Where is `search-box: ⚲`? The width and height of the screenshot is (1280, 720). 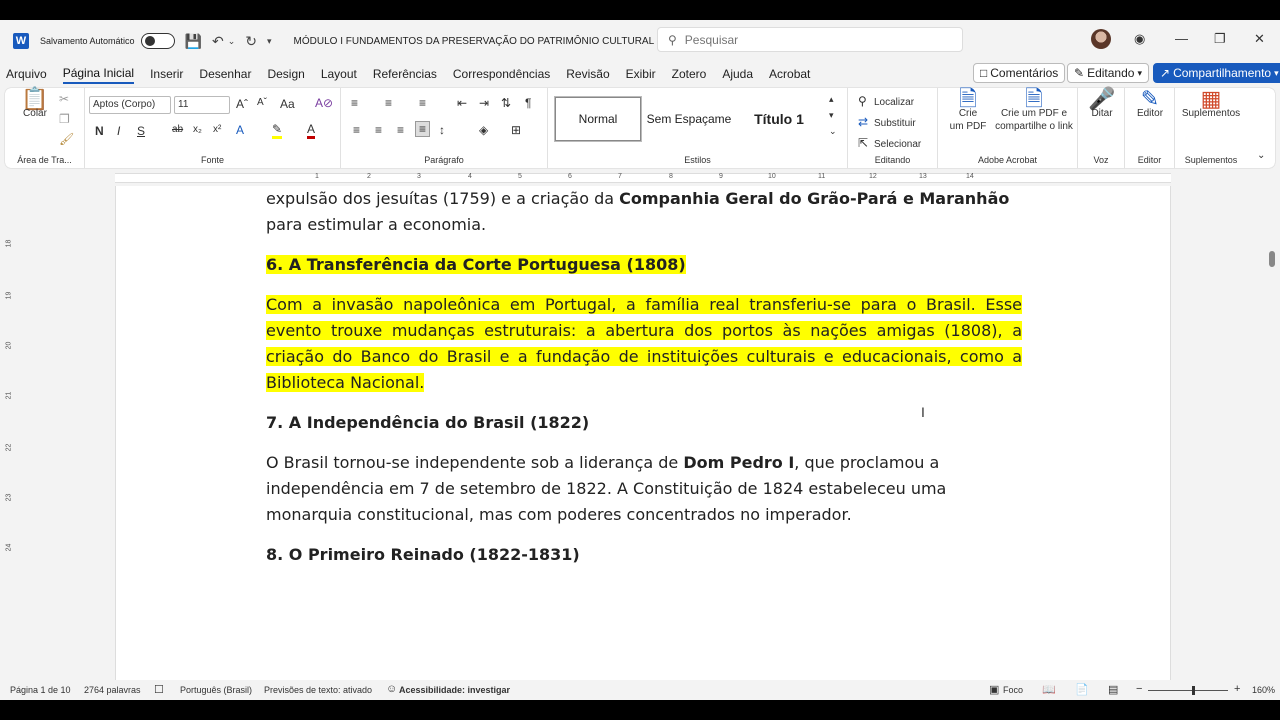
search-box: ⚲ is located at coordinates (810, 39).